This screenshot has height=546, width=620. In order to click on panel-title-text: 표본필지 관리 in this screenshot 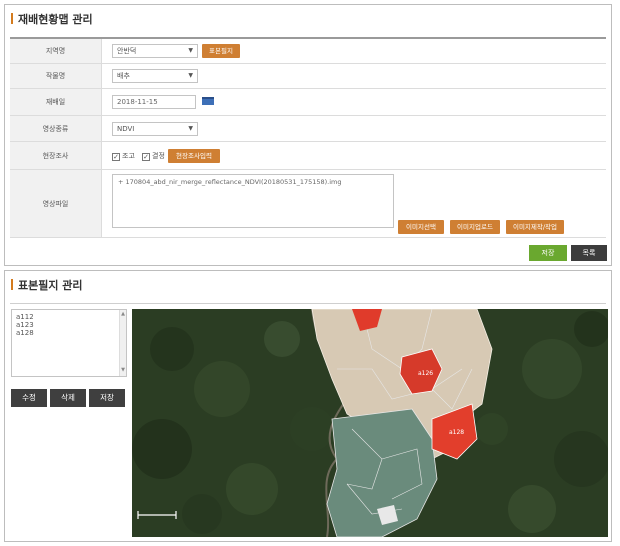, I will do `click(50, 285)`.